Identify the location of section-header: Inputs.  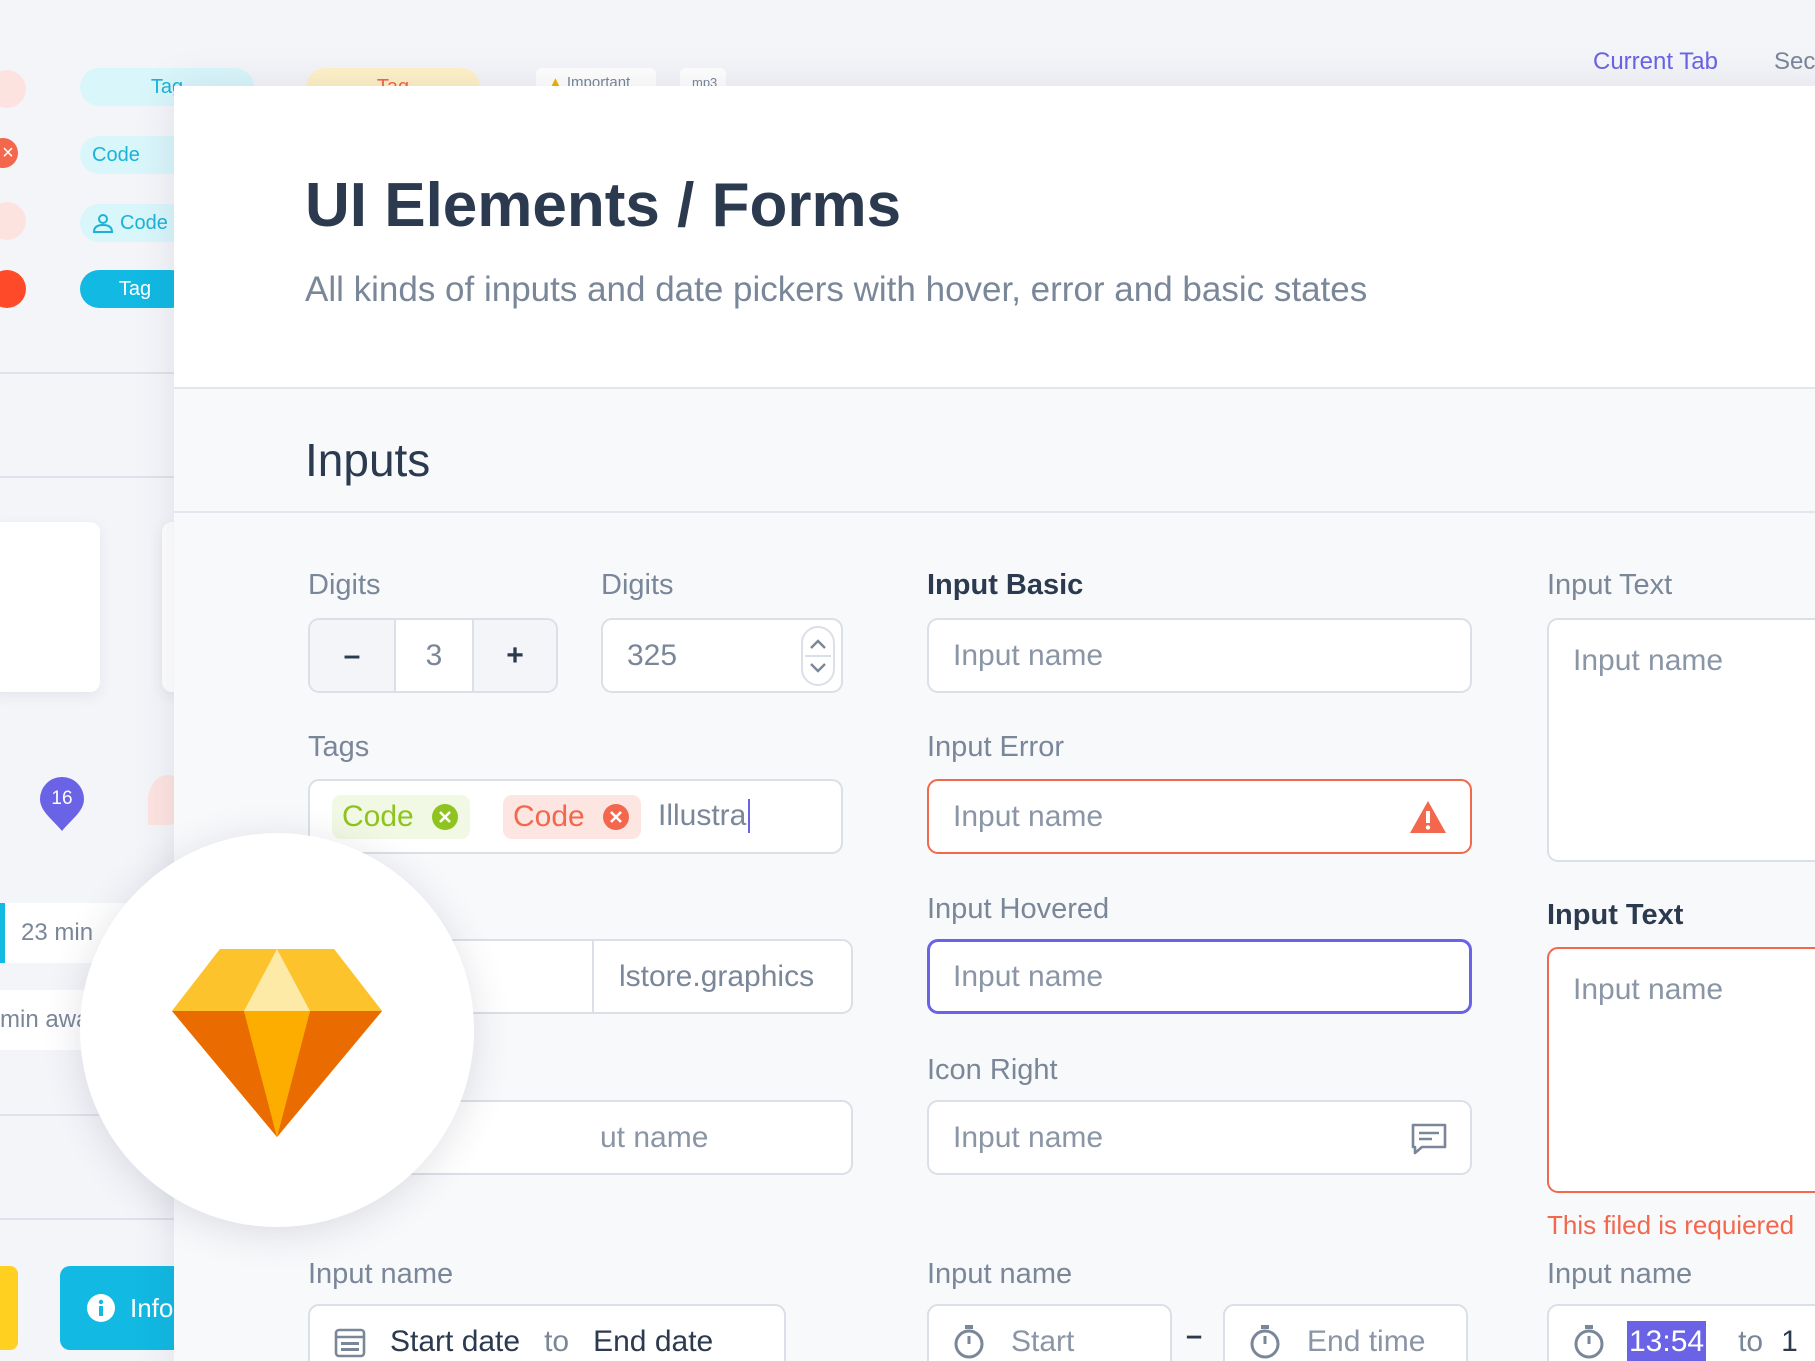
(994, 451).